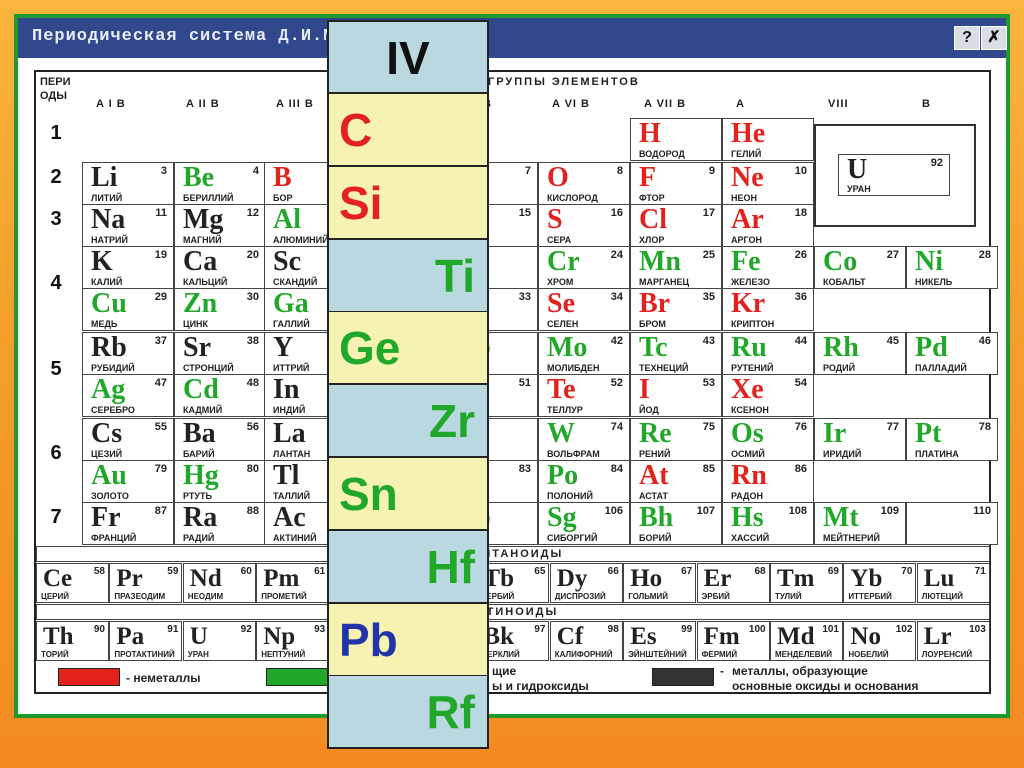  Describe the element at coordinates (687, 571) in the screenshot. I see `atomic-number: 67` at that location.